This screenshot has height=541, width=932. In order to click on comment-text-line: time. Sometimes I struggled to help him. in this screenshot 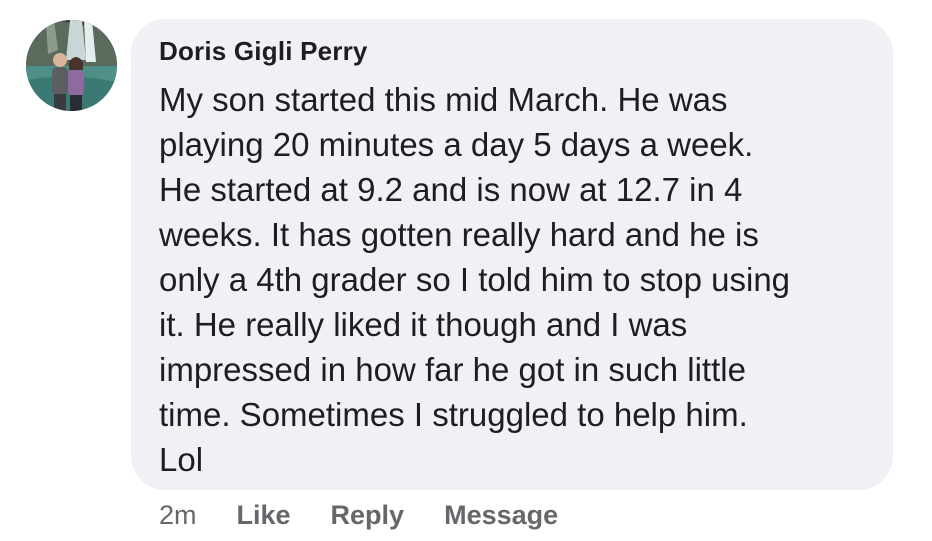, I will do `click(453, 414)`.